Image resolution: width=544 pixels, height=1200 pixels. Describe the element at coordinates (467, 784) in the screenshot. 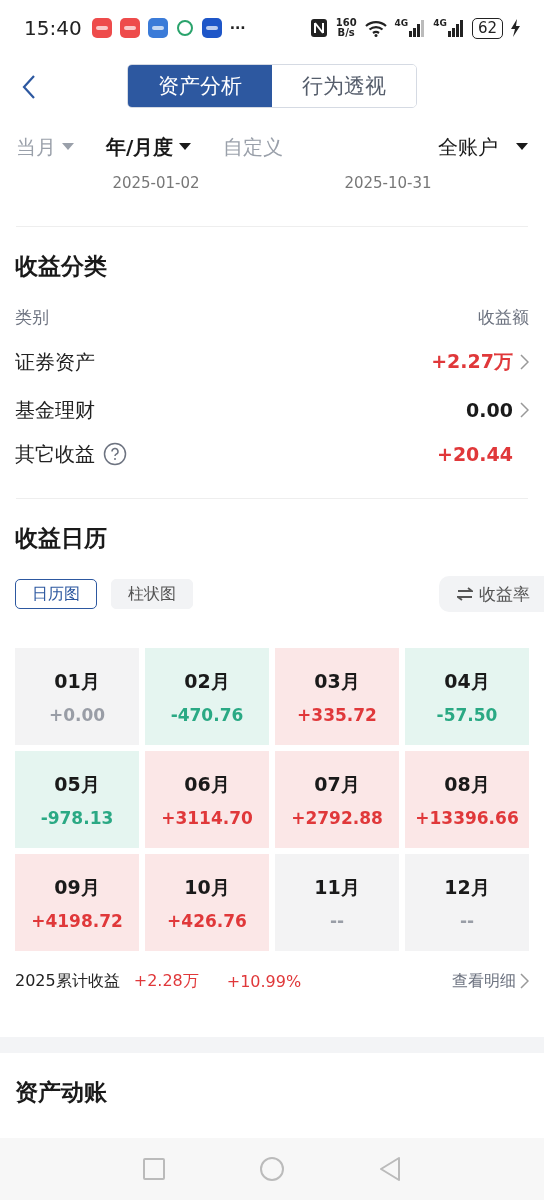

I see `month-label: 08月` at that location.